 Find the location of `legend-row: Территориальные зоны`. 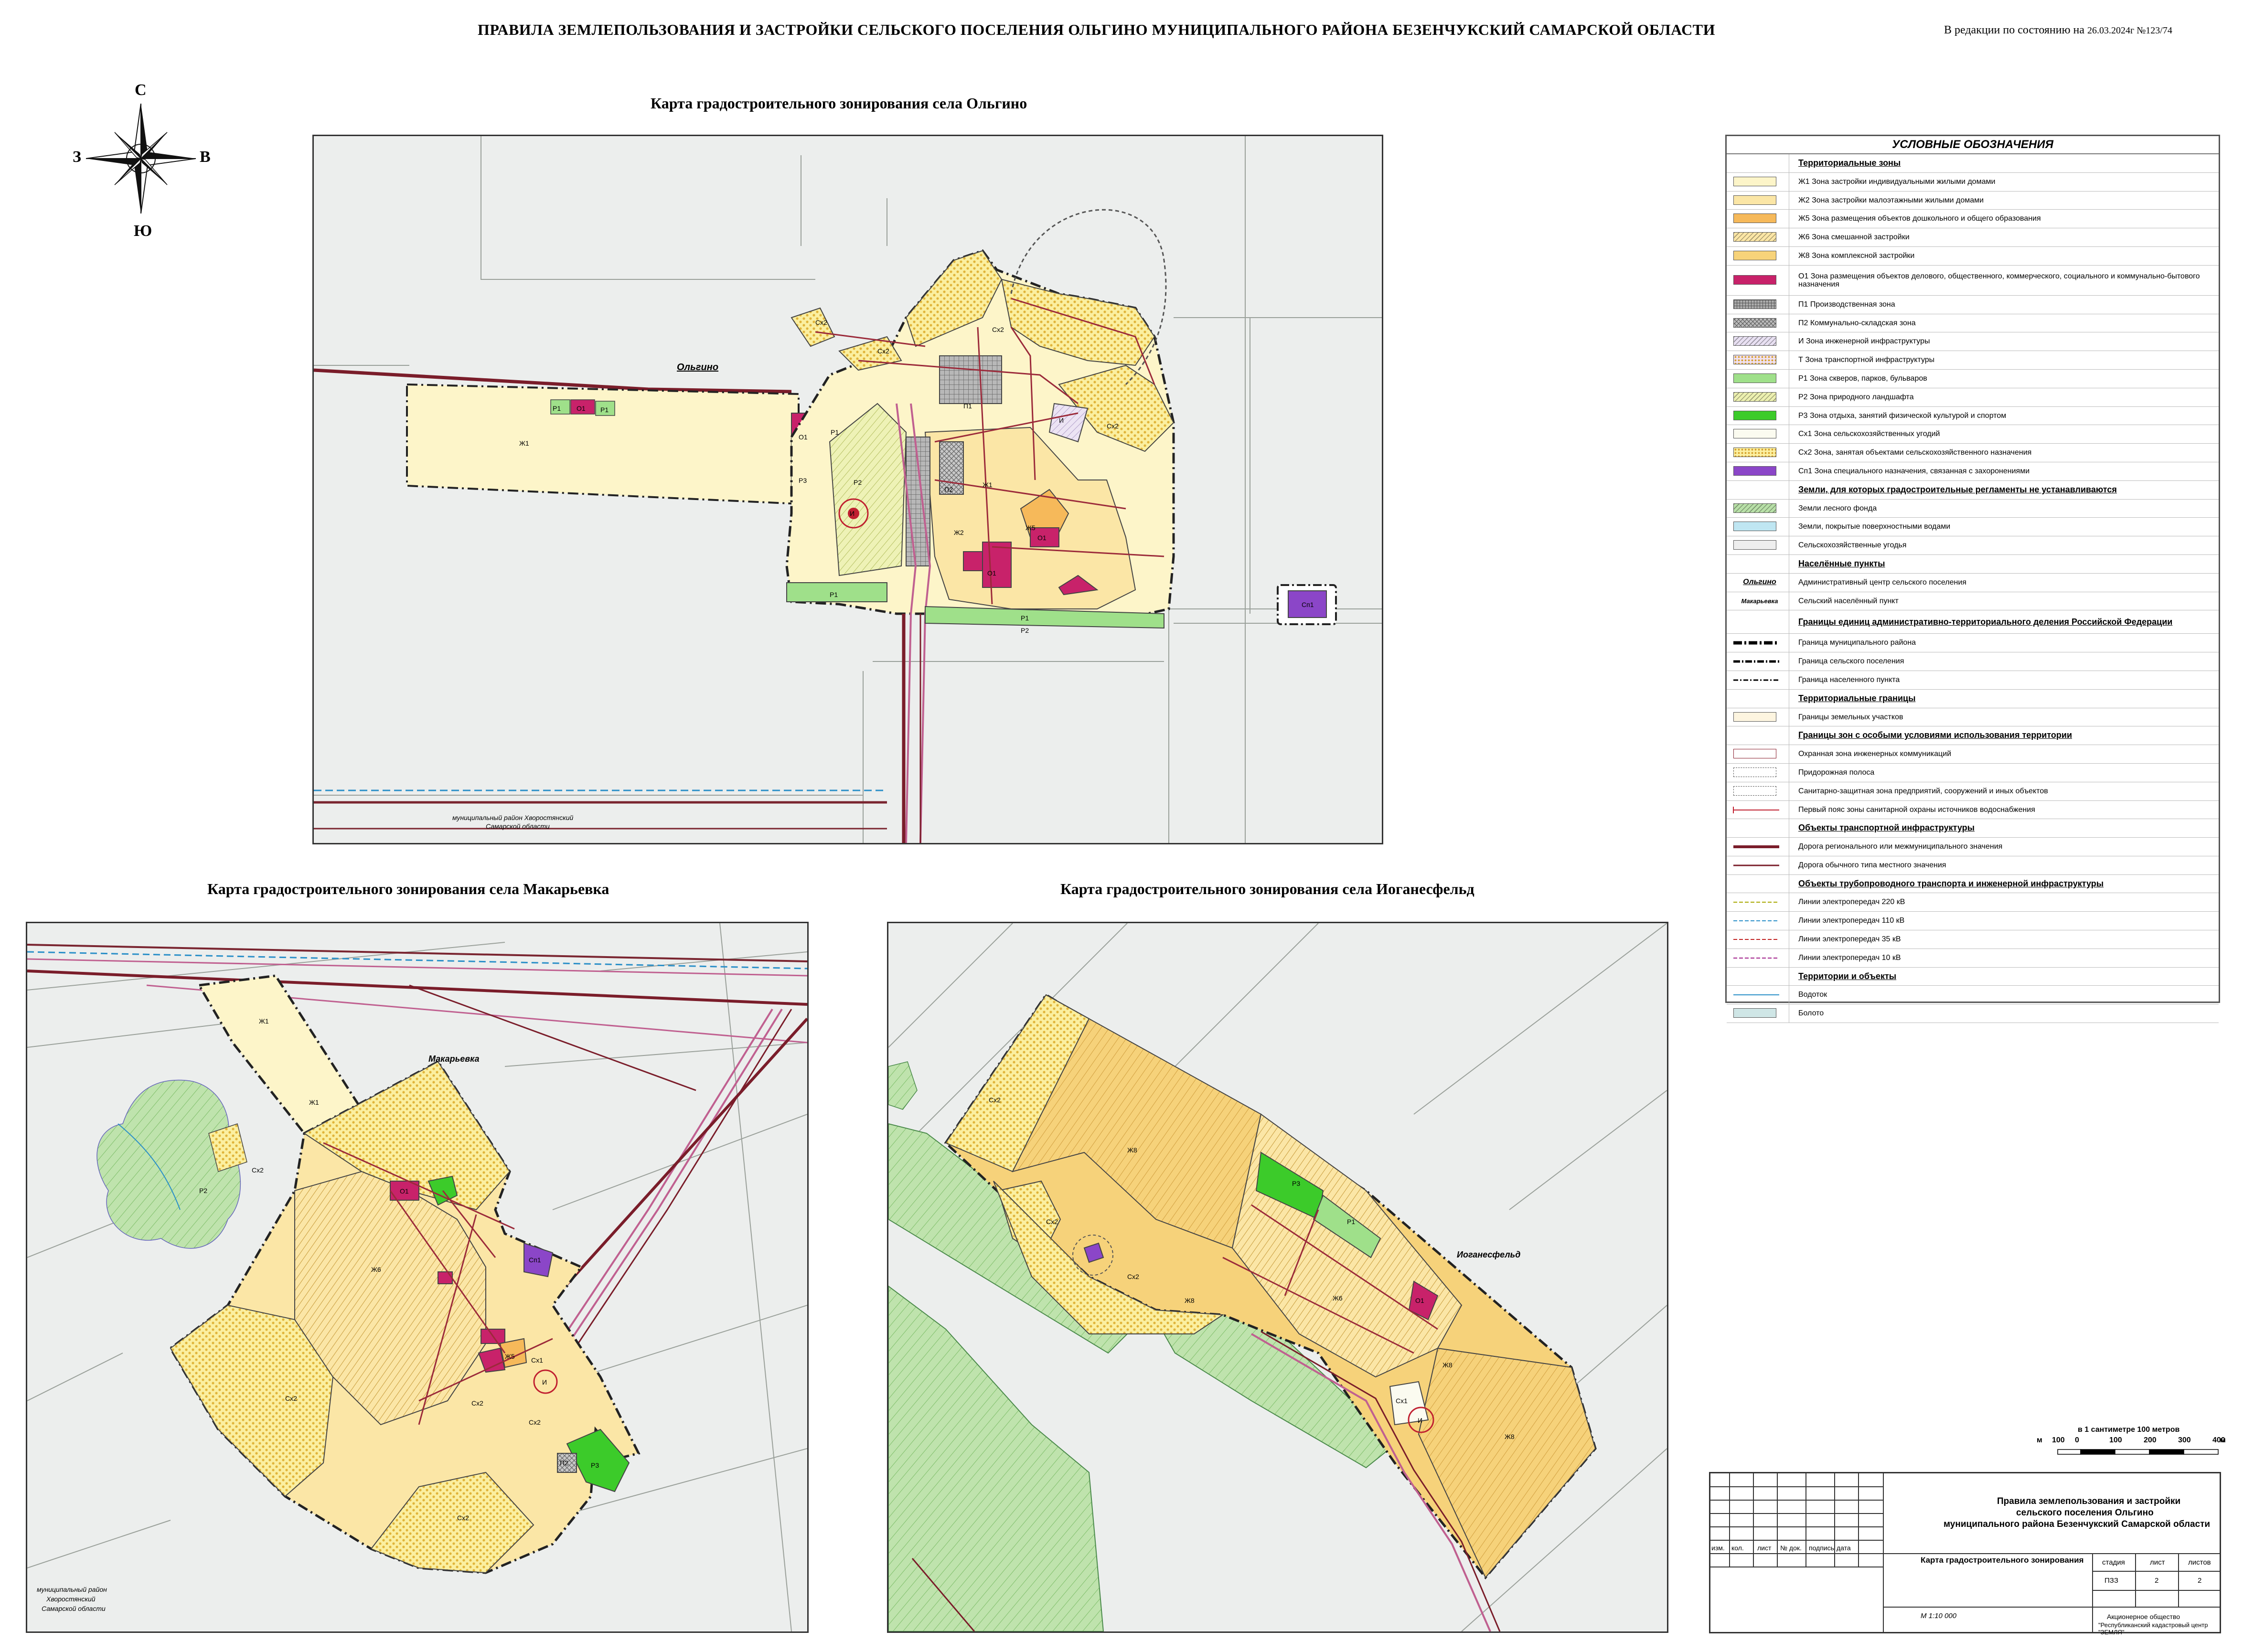

legend-row: Территориальные зоны is located at coordinates (1973, 163).